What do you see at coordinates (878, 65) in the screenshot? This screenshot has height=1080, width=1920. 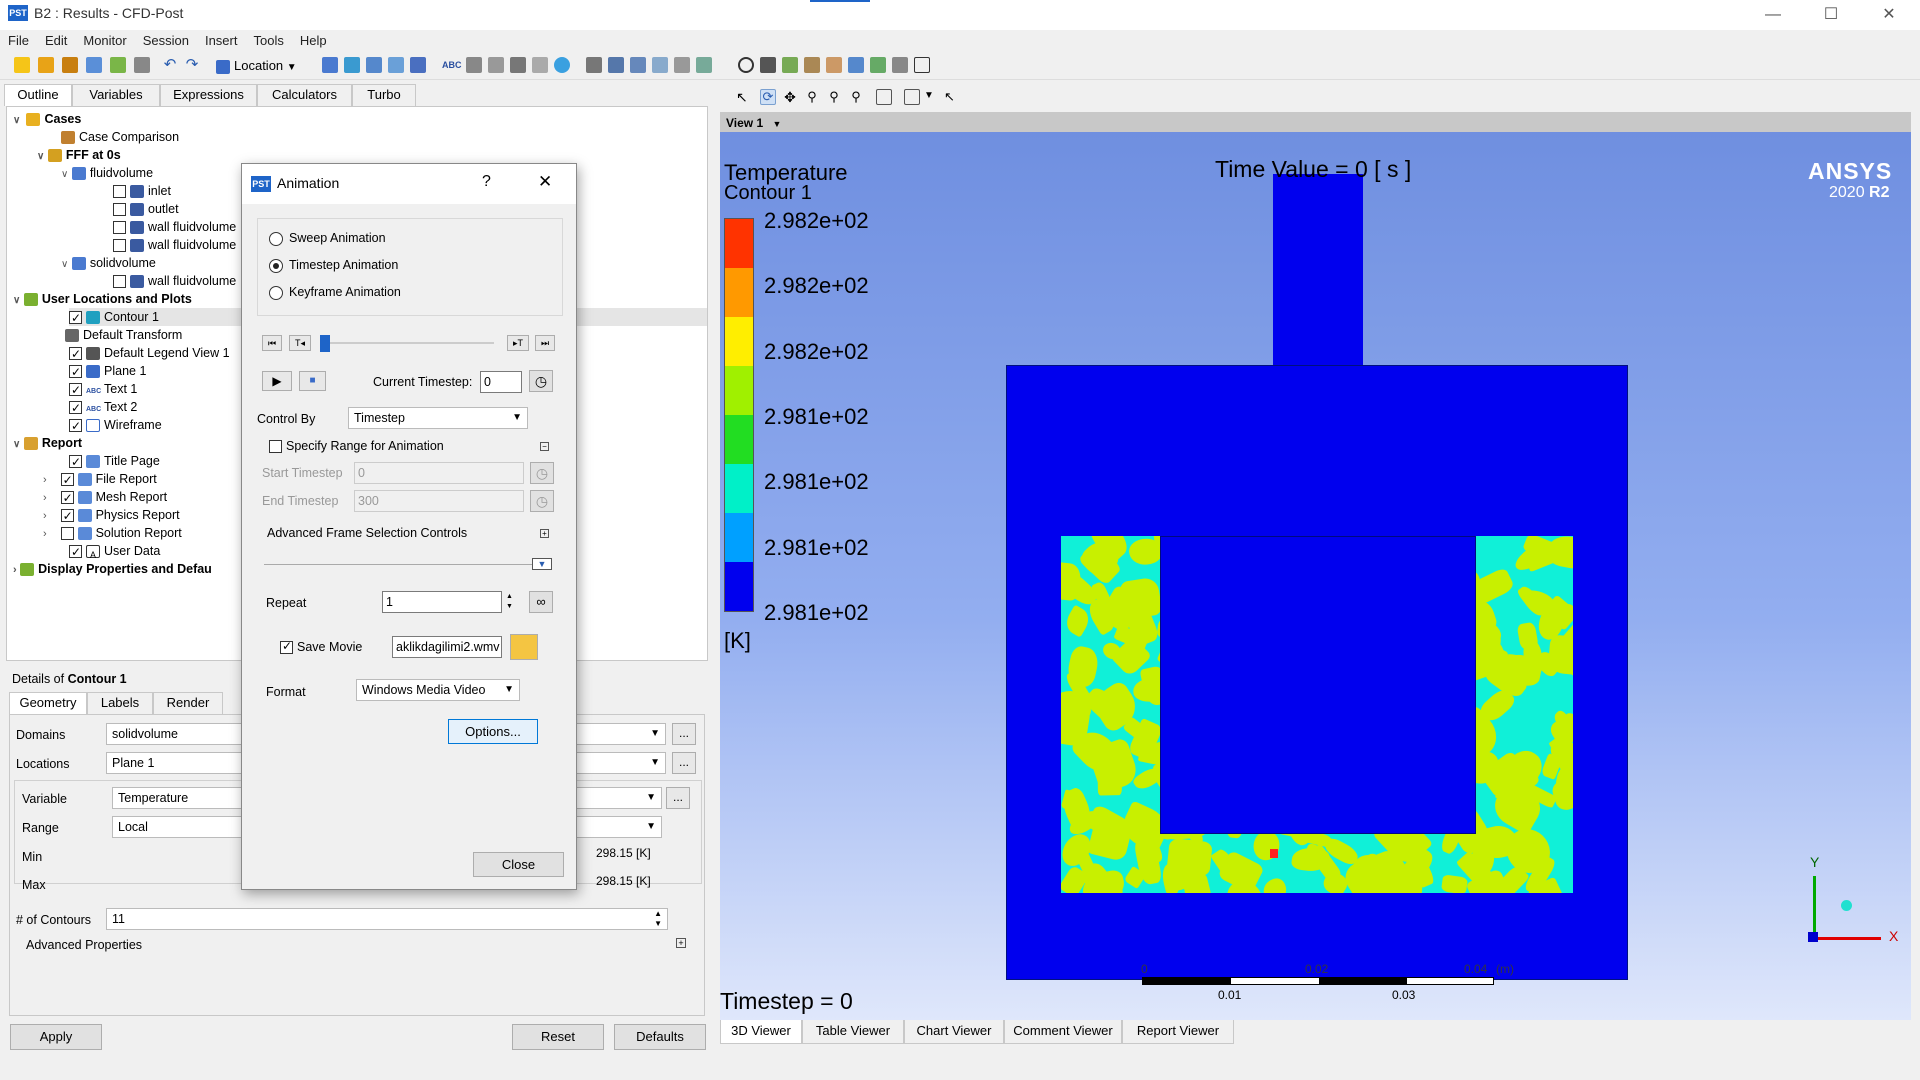 I see `case-compare-icon` at bounding box center [878, 65].